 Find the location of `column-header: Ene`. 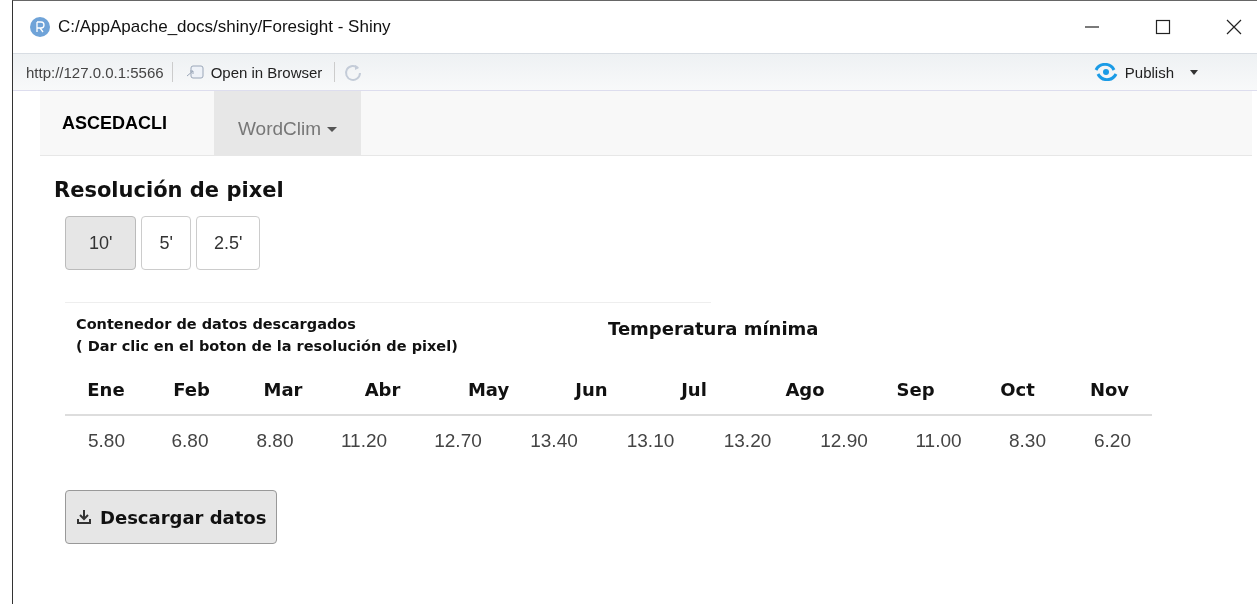

column-header: Ene is located at coordinates (106, 389).